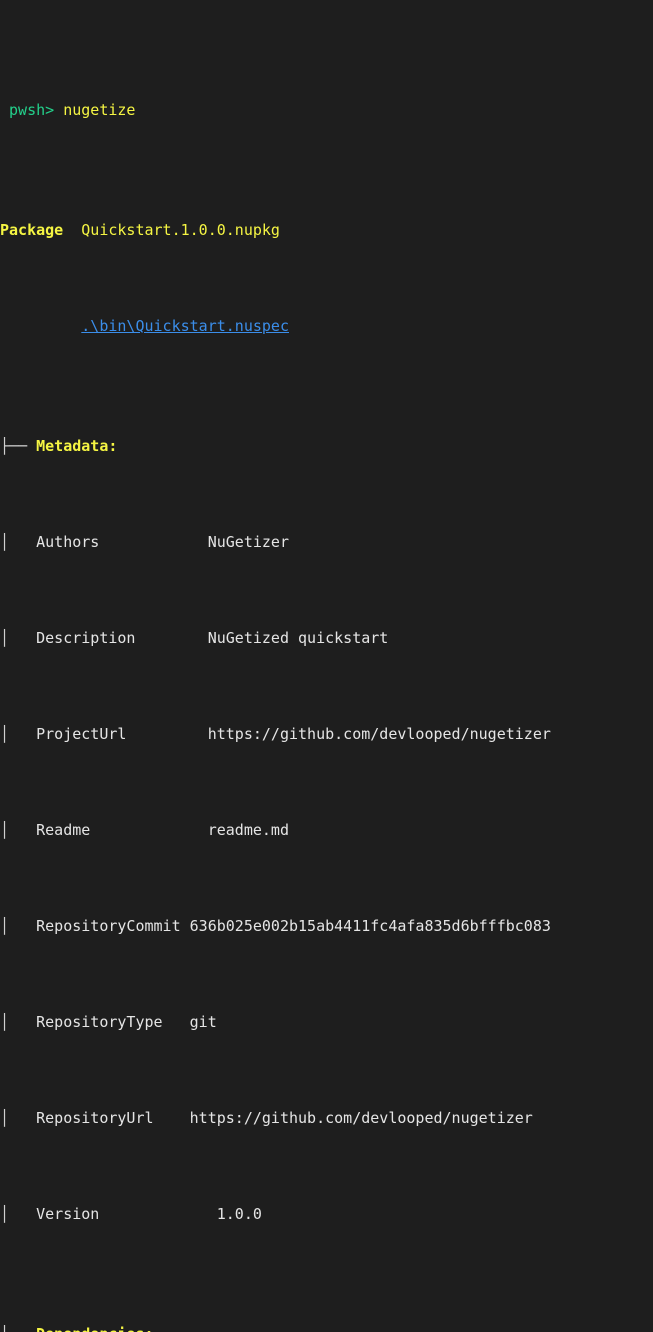  Describe the element at coordinates (326, 1327) in the screenshot. I see `dependencies-section-line: ├── Dependencies:` at that location.